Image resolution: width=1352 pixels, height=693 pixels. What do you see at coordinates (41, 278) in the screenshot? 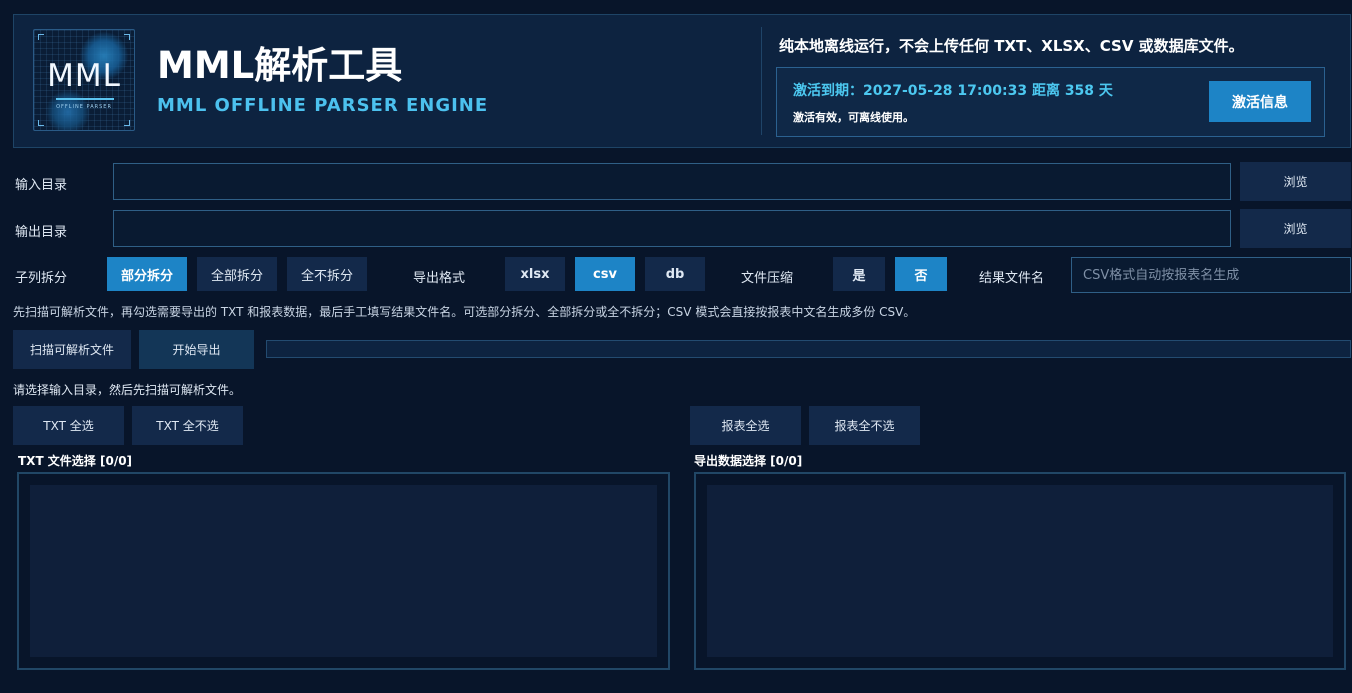
I see `sub-column-split-label: 子列拆分` at bounding box center [41, 278].